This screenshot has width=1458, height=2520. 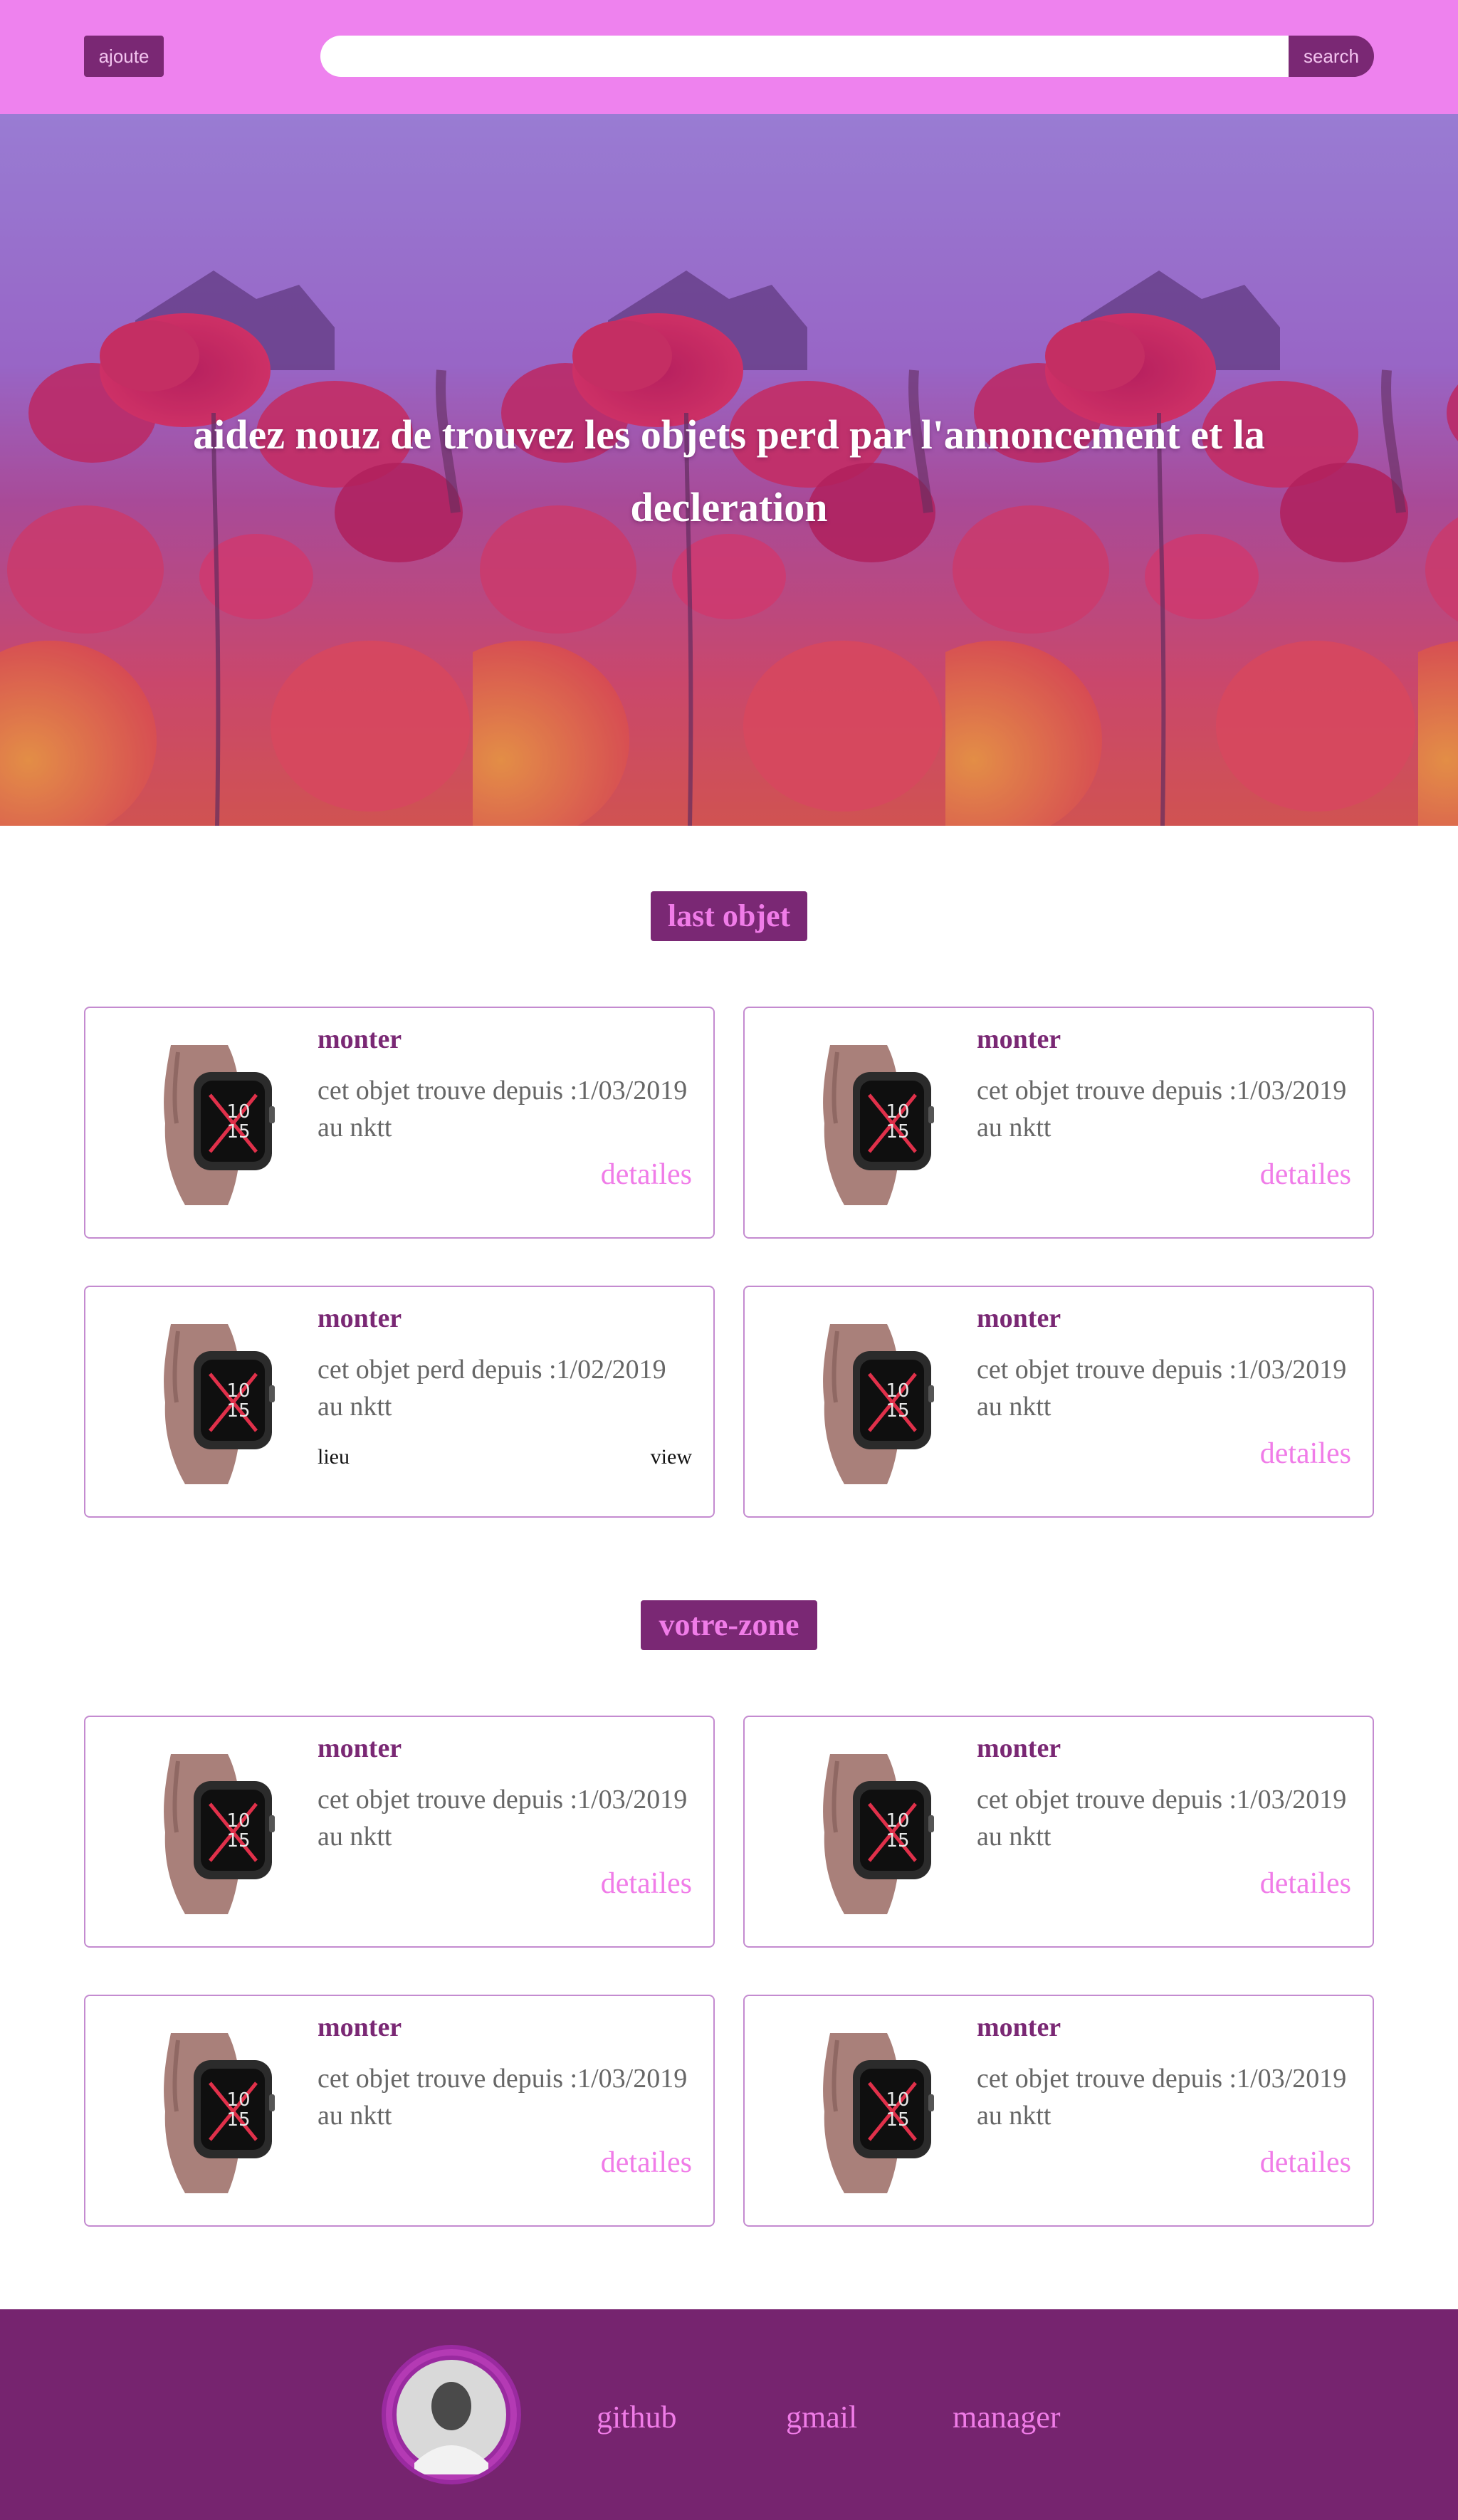 I want to click on add-button: ajoute, so click(x=124, y=56).